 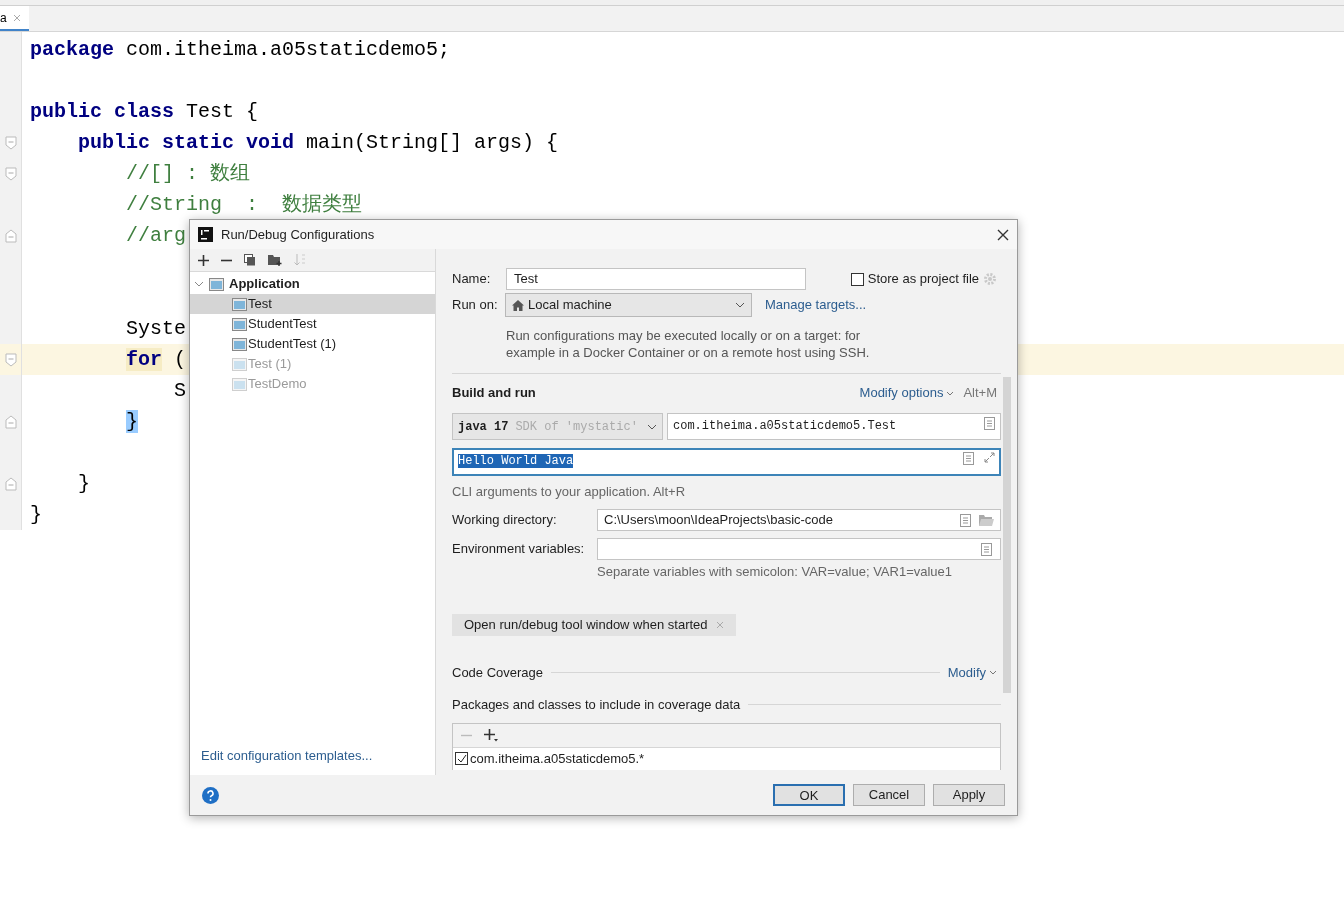 I want to click on environment-variables-field, so click(x=799, y=549).